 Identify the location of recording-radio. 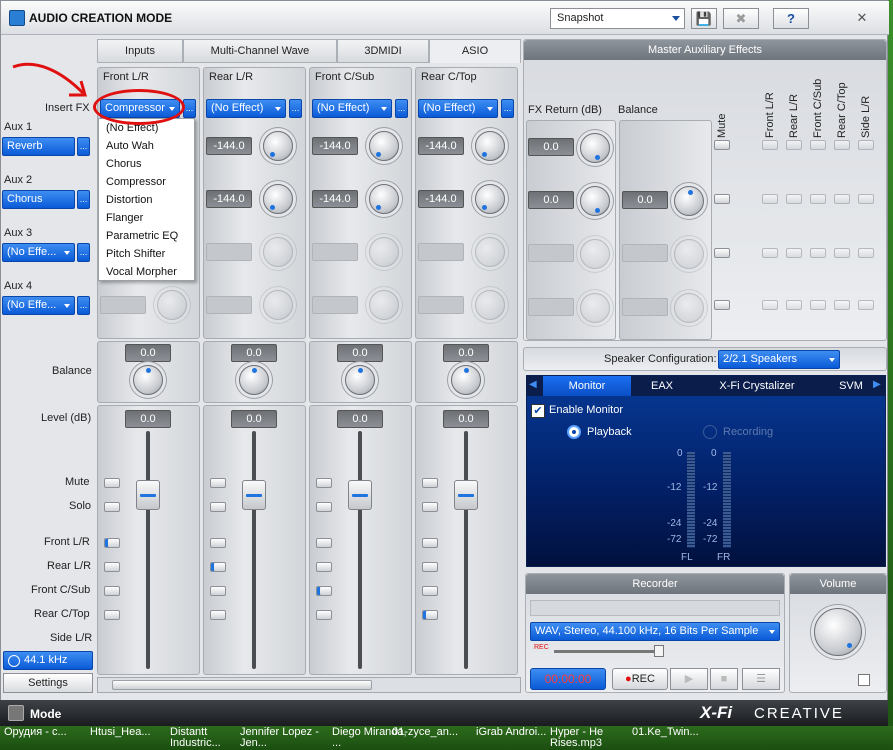
(710, 432).